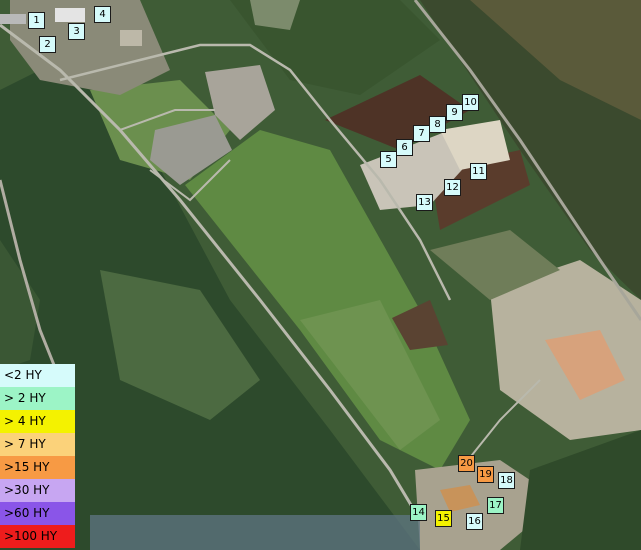 Image resolution: width=641 pixels, height=550 pixels. I want to click on legend-item: >30 HY, so click(37, 490).